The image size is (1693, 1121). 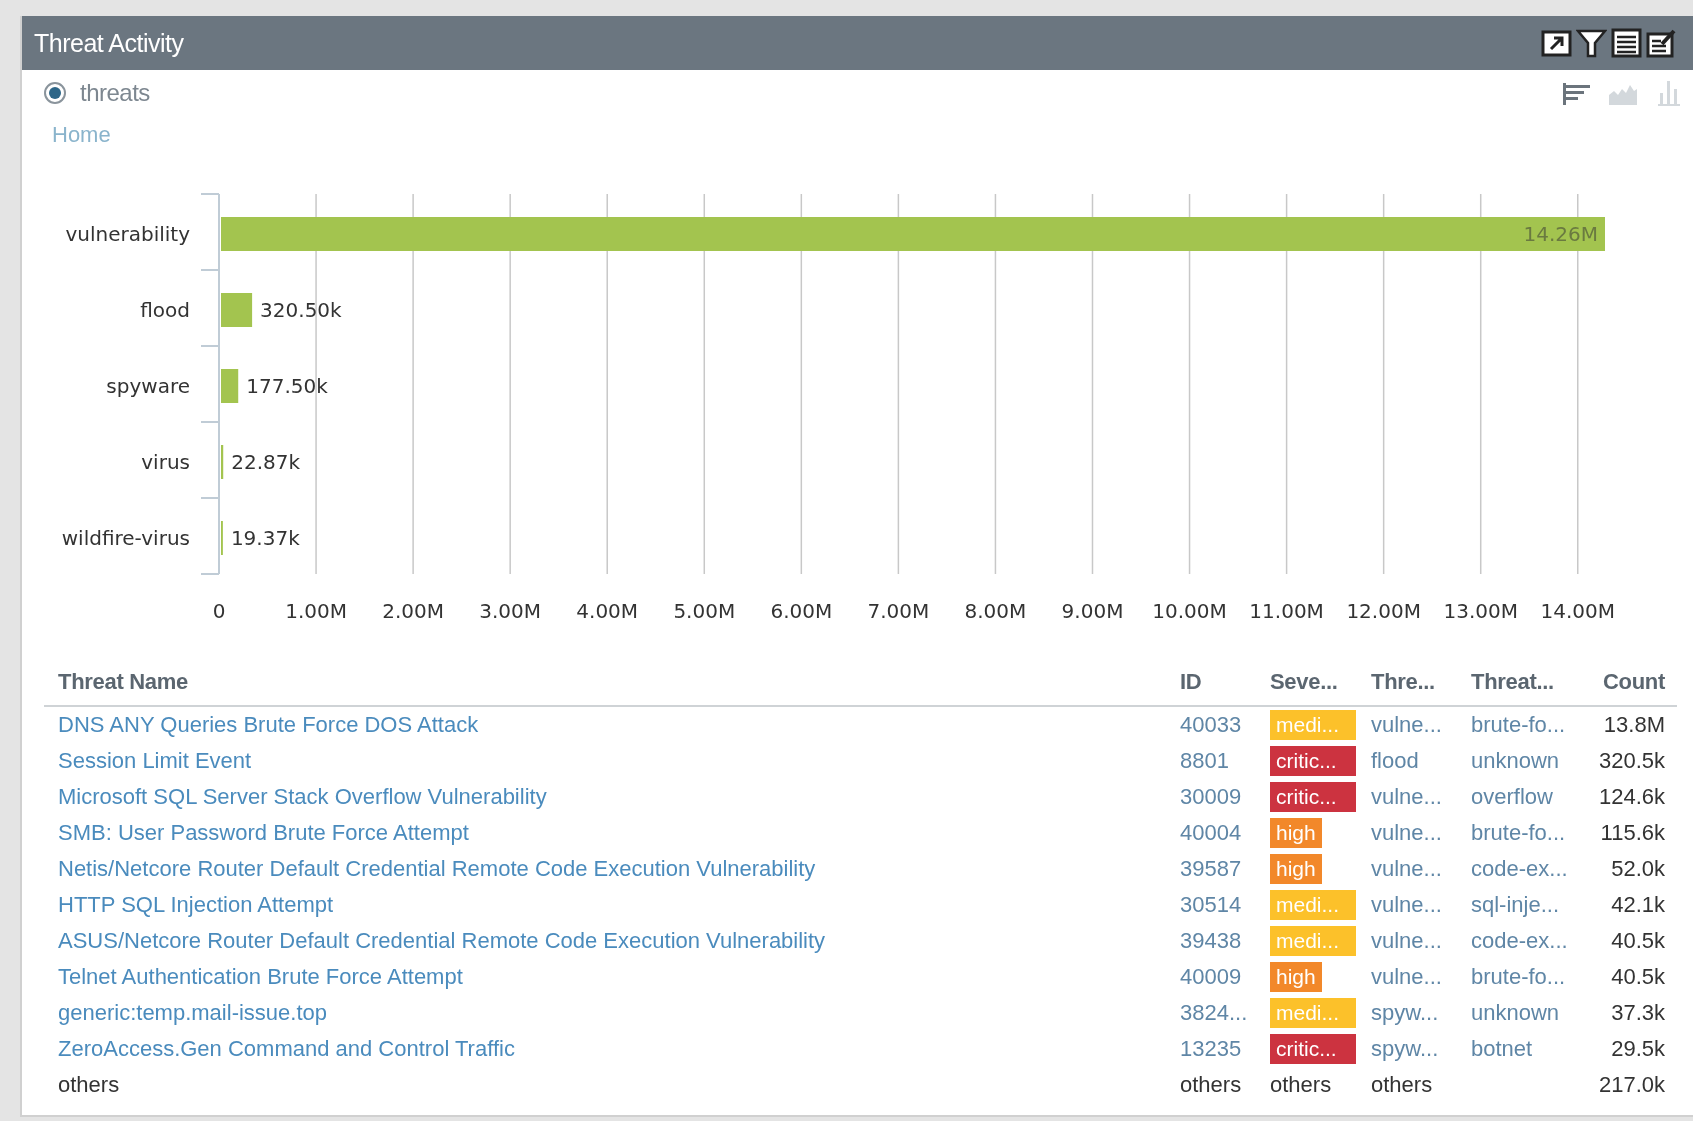 What do you see at coordinates (1301, 1085) in the screenshot?
I see `severity-text: others` at bounding box center [1301, 1085].